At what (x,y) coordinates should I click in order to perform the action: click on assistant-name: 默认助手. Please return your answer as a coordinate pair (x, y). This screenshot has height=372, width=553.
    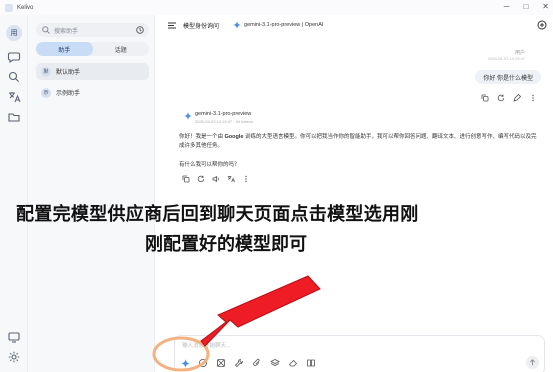
    Looking at the image, I should click on (68, 73).